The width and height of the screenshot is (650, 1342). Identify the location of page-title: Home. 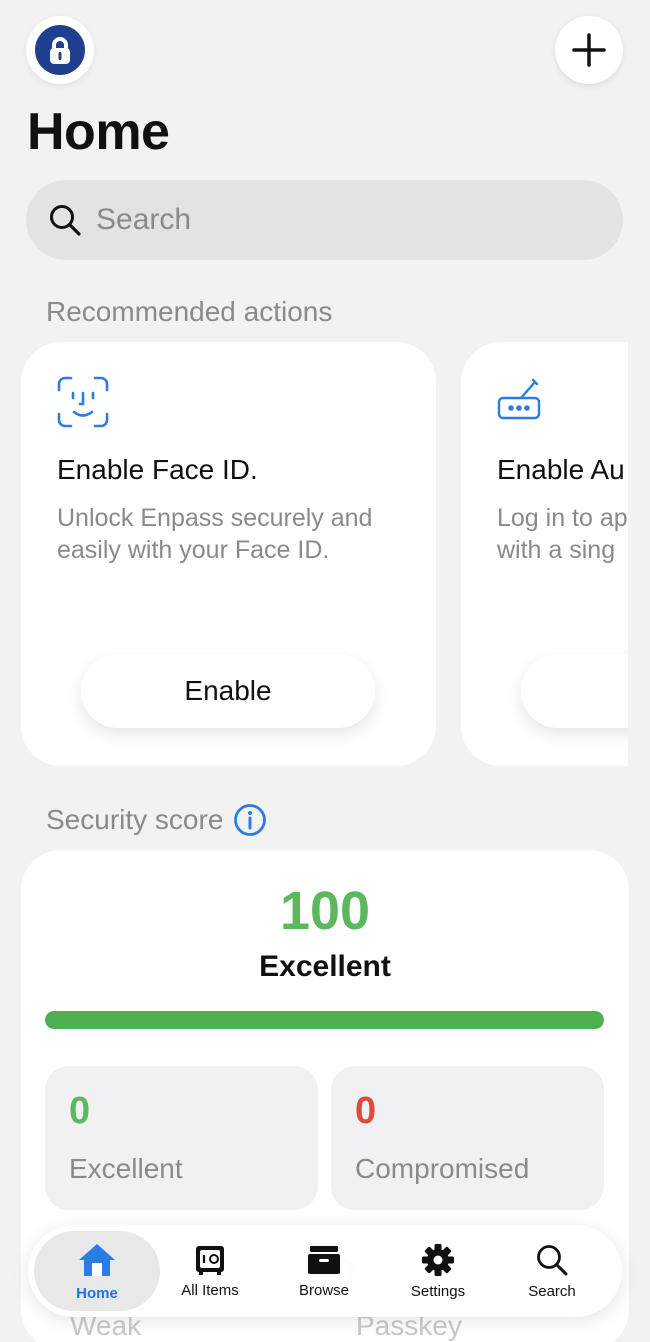
(98, 132).